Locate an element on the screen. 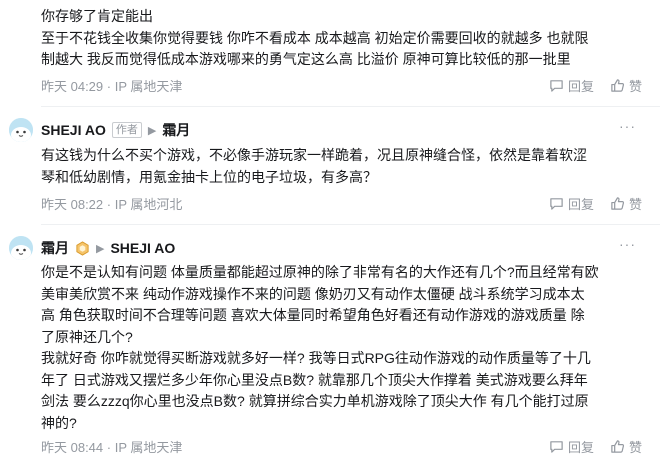  comment-line: 了原神还几个? is located at coordinates (87, 336).